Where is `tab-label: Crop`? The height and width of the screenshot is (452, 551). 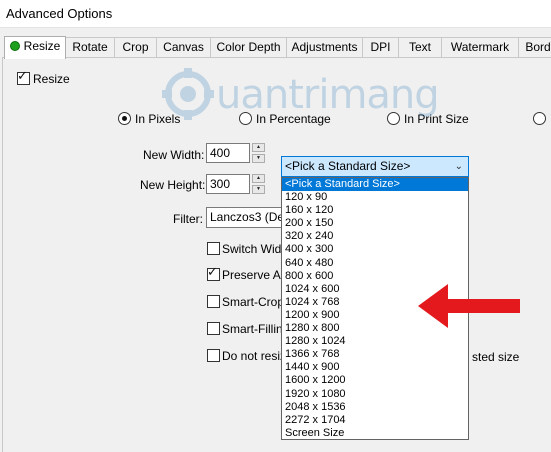
tab-label: Crop is located at coordinates (135, 47).